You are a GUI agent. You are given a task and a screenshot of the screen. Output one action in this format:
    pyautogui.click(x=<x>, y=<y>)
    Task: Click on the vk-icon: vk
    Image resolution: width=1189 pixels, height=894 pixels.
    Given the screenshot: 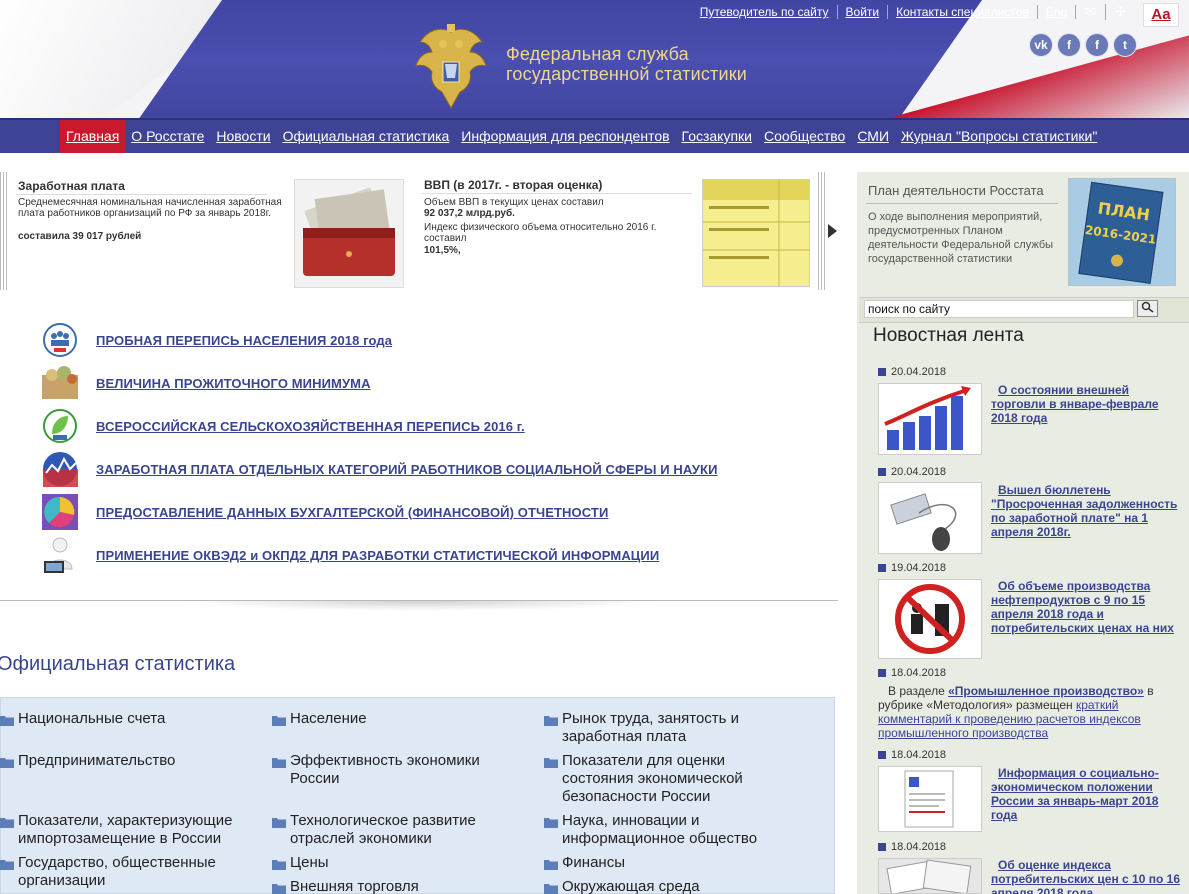 What is the action you would take?
    pyautogui.click(x=1041, y=45)
    